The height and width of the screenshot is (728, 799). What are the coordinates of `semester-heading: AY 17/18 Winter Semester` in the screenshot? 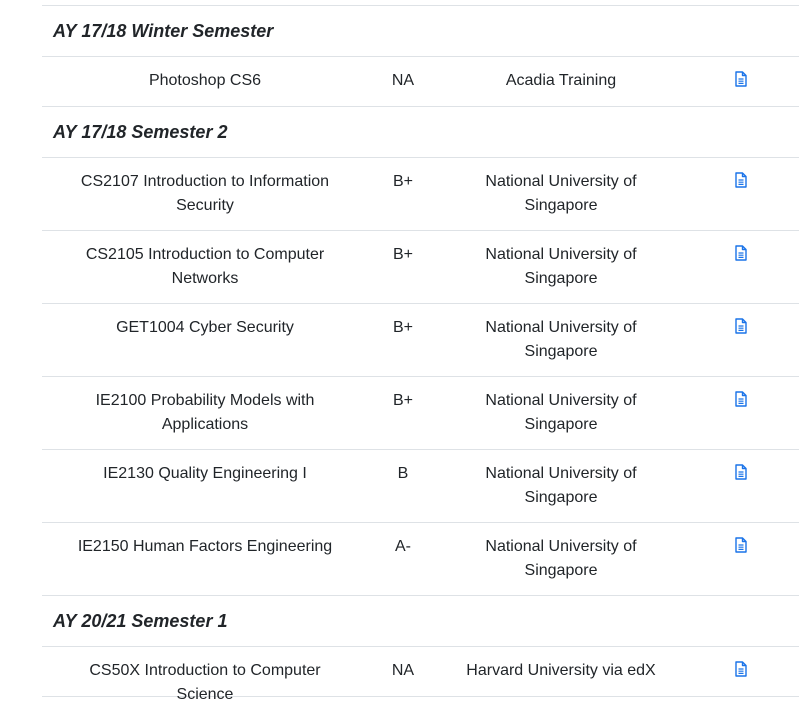 It's located at (420, 31).